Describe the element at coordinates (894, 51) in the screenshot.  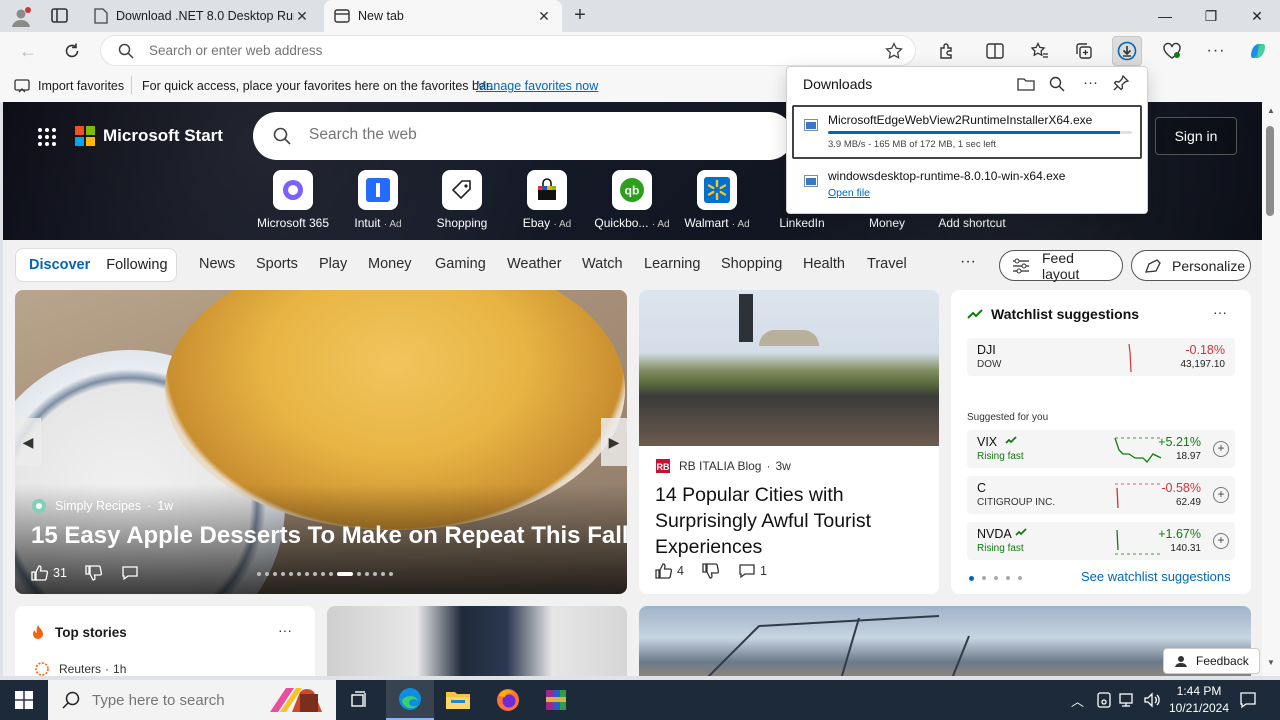
I see `favorite-star-icon` at that location.